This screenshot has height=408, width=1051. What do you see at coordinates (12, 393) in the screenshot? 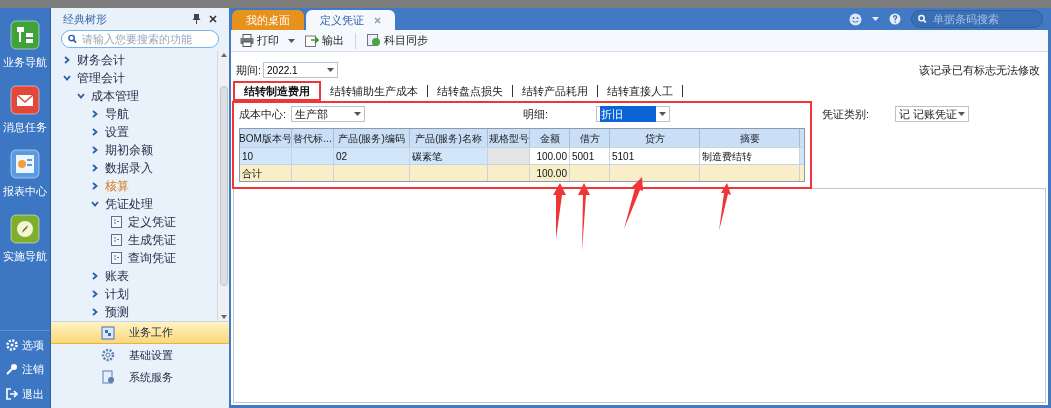
I see `exit-icon` at bounding box center [12, 393].